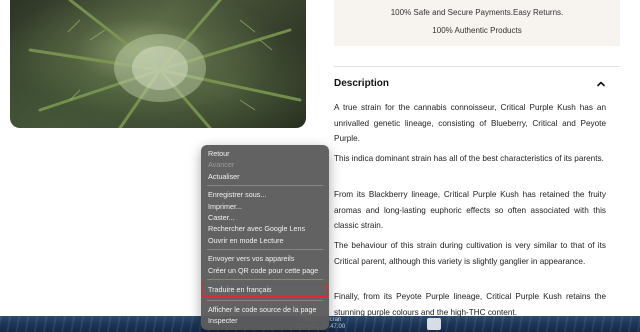 The height and width of the screenshot is (332, 640). Describe the element at coordinates (265, 258) in the screenshot. I see `menu-item-send-to-devices: Envoyer vers vos appareils` at that location.